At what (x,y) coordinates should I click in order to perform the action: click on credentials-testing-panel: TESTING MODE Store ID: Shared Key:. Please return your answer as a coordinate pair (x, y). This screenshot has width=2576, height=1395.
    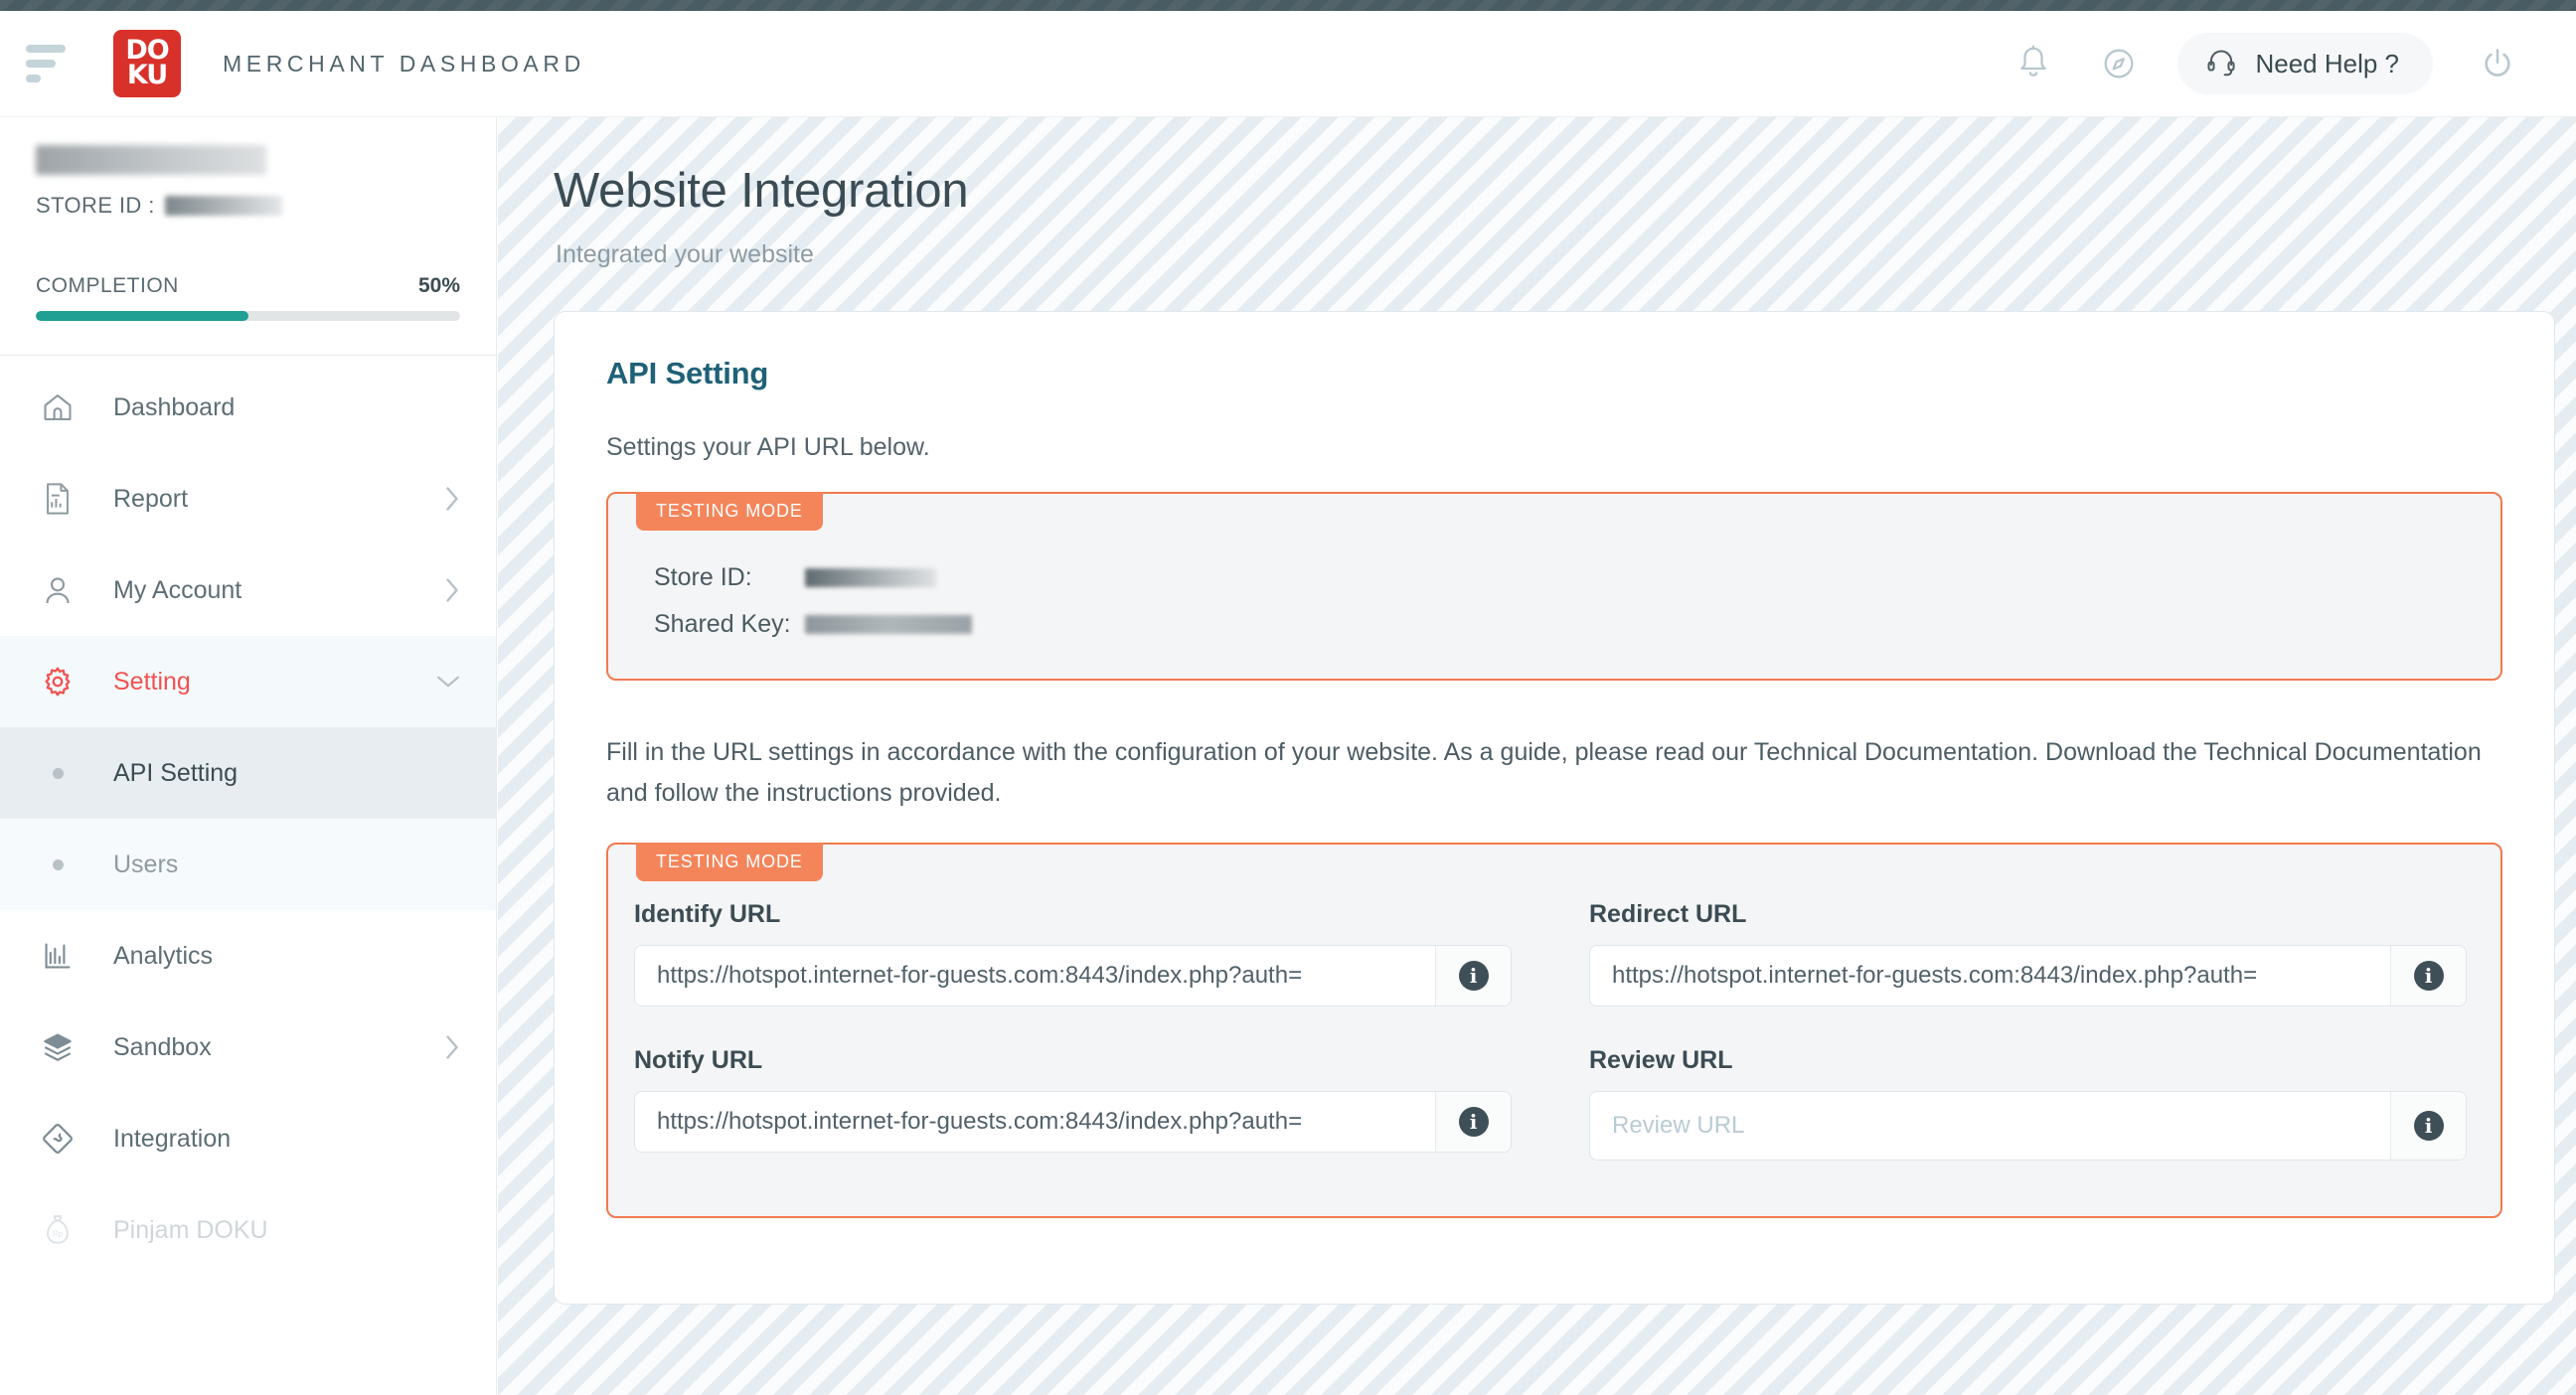
    Looking at the image, I should click on (1554, 586).